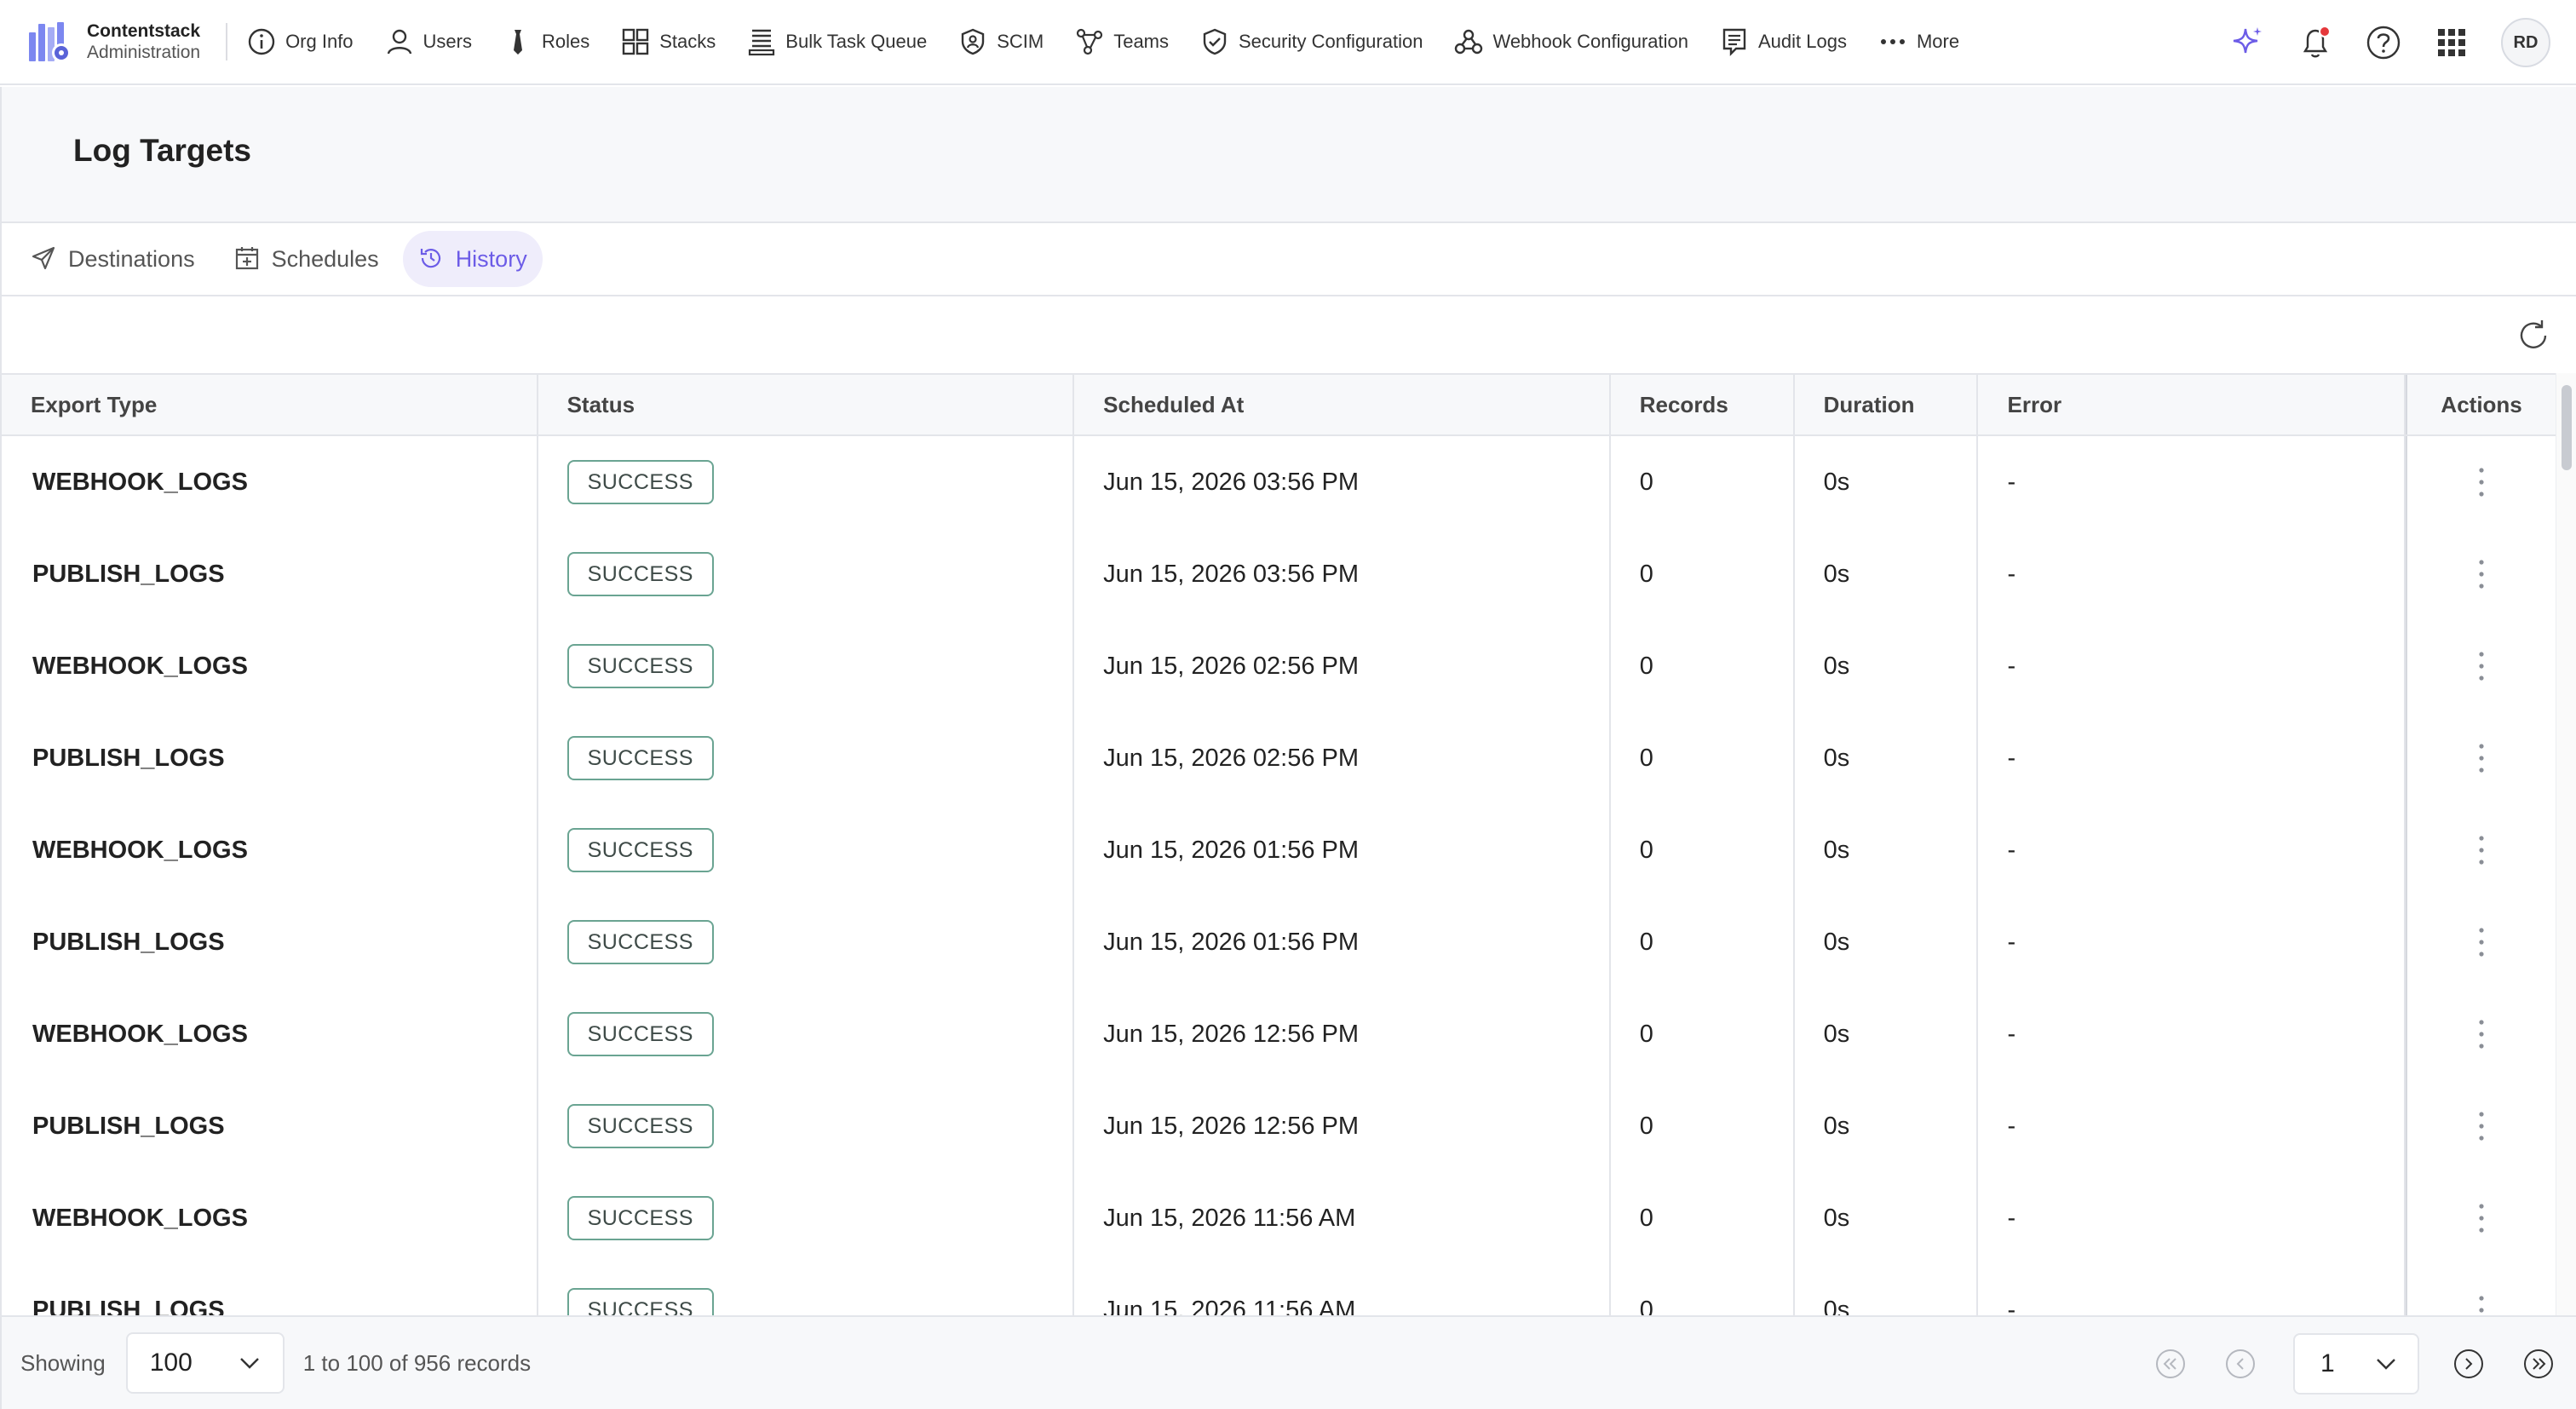 The image size is (2576, 1409). I want to click on nav-item-users: Users, so click(428, 41).